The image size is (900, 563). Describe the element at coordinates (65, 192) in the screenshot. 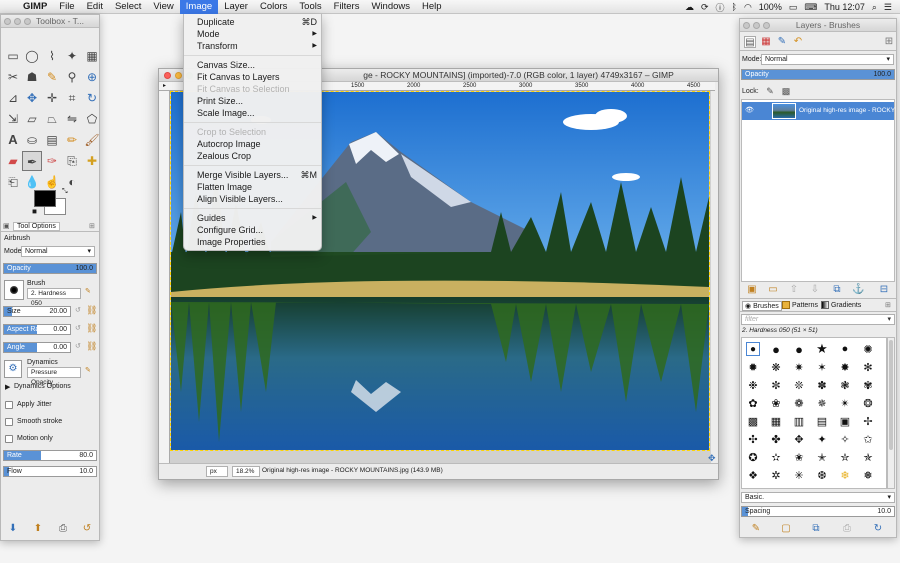

I see `swap-colors-icon: ⤡` at that location.